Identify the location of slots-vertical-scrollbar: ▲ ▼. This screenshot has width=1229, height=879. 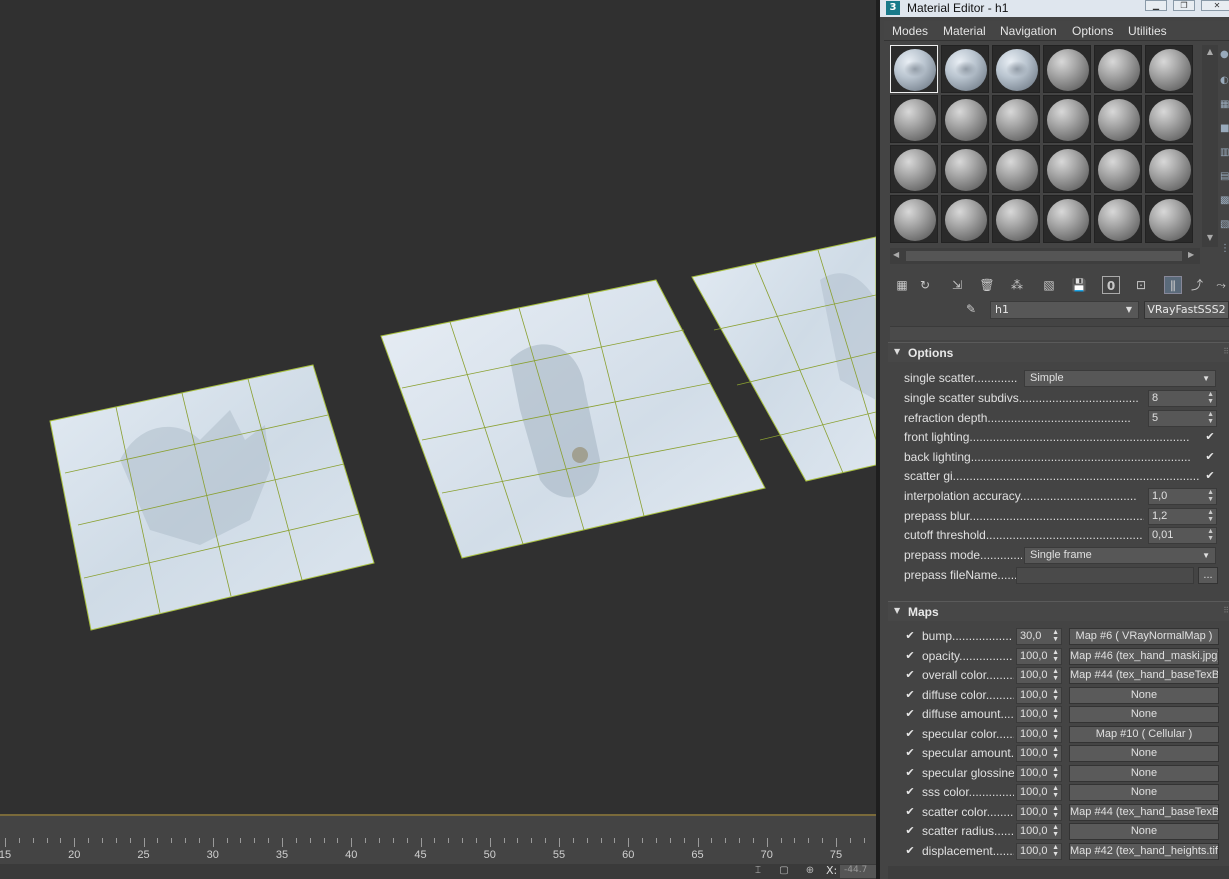
(1210, 146).